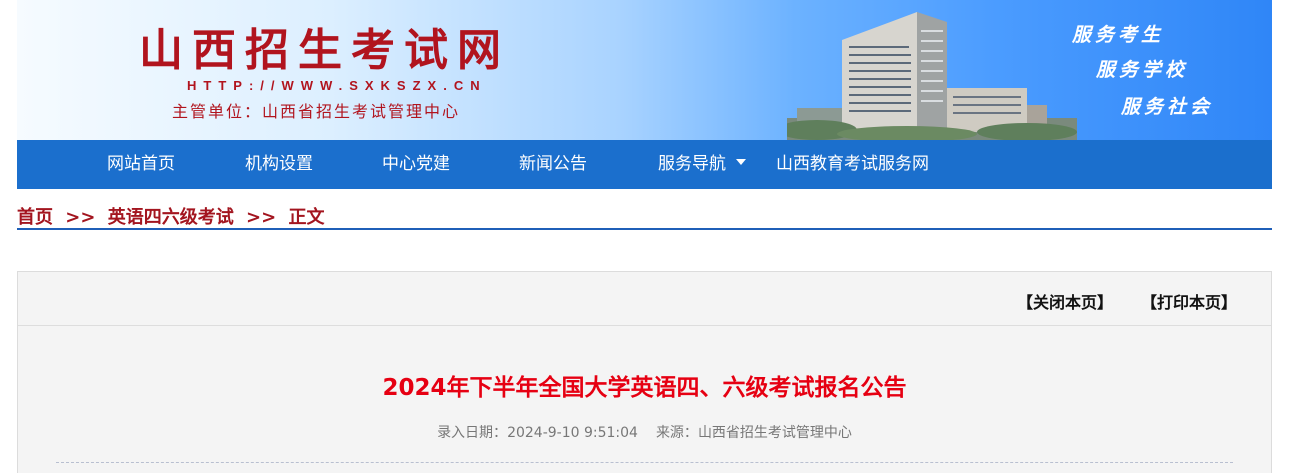  What do you see at coordinates (1189, 301) in the screenshot?
I see `print-page-button: 【打印本页】` at bounding box center [1189, 301].